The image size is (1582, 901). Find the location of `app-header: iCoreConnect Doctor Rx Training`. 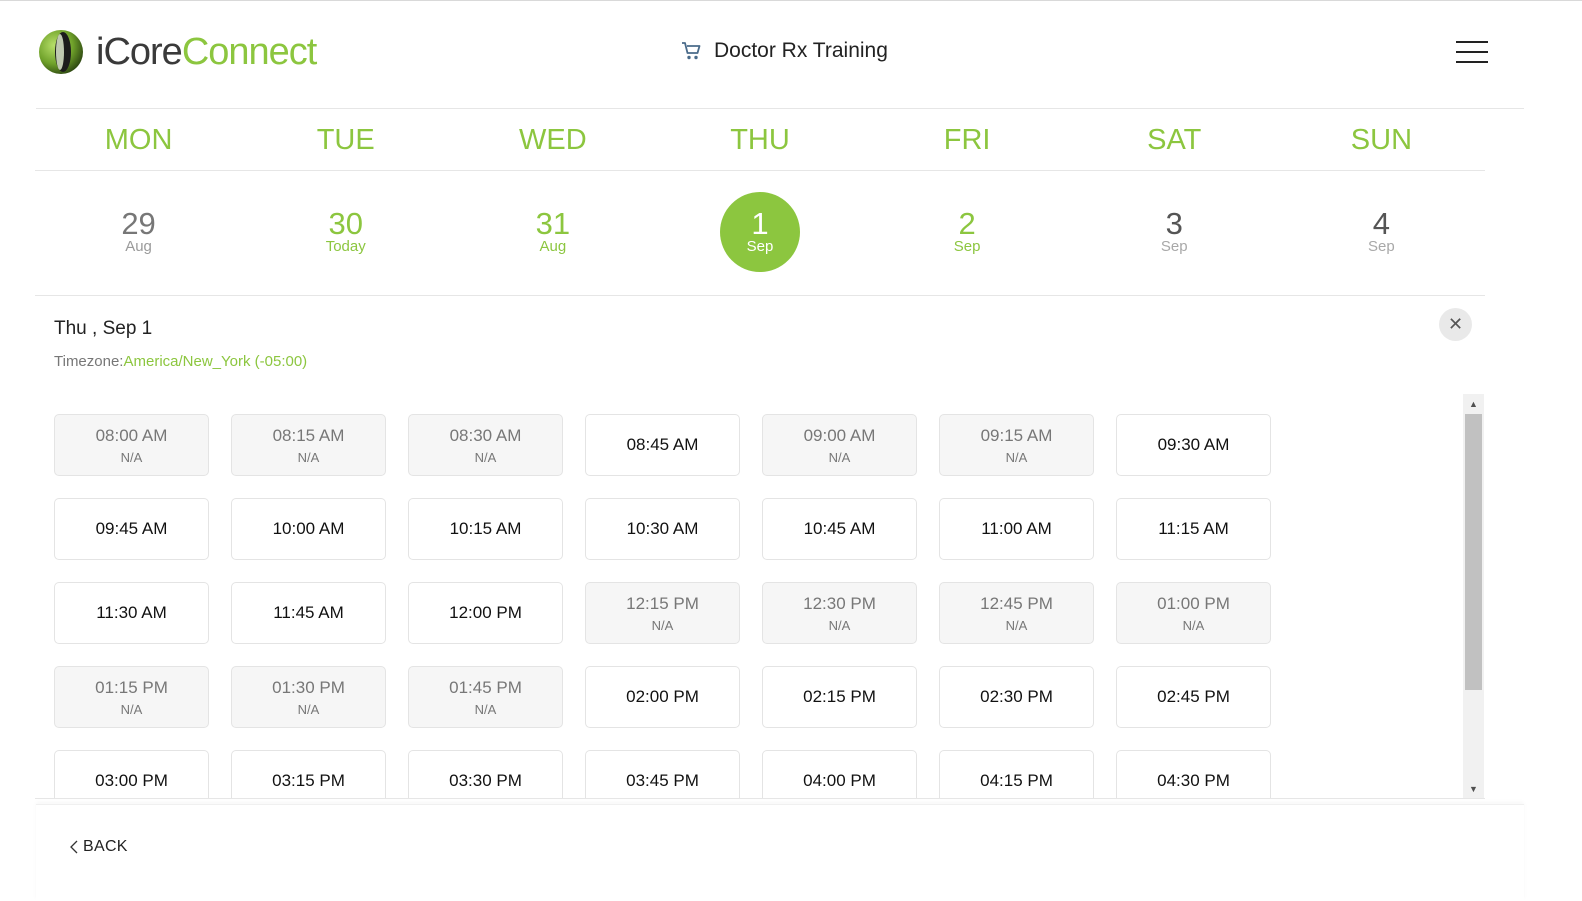

app-header: iCoreConnect Doctor Rx Training is located at coordinates (791, 55).